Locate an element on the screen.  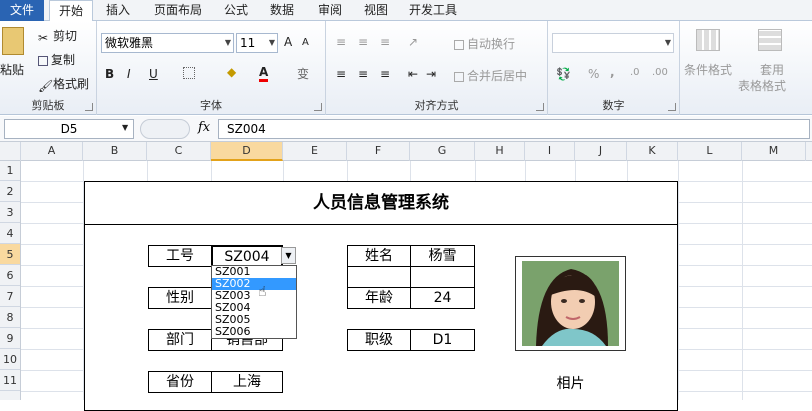
align-middle-icon: ≡ is located at coordinates (363, 42).